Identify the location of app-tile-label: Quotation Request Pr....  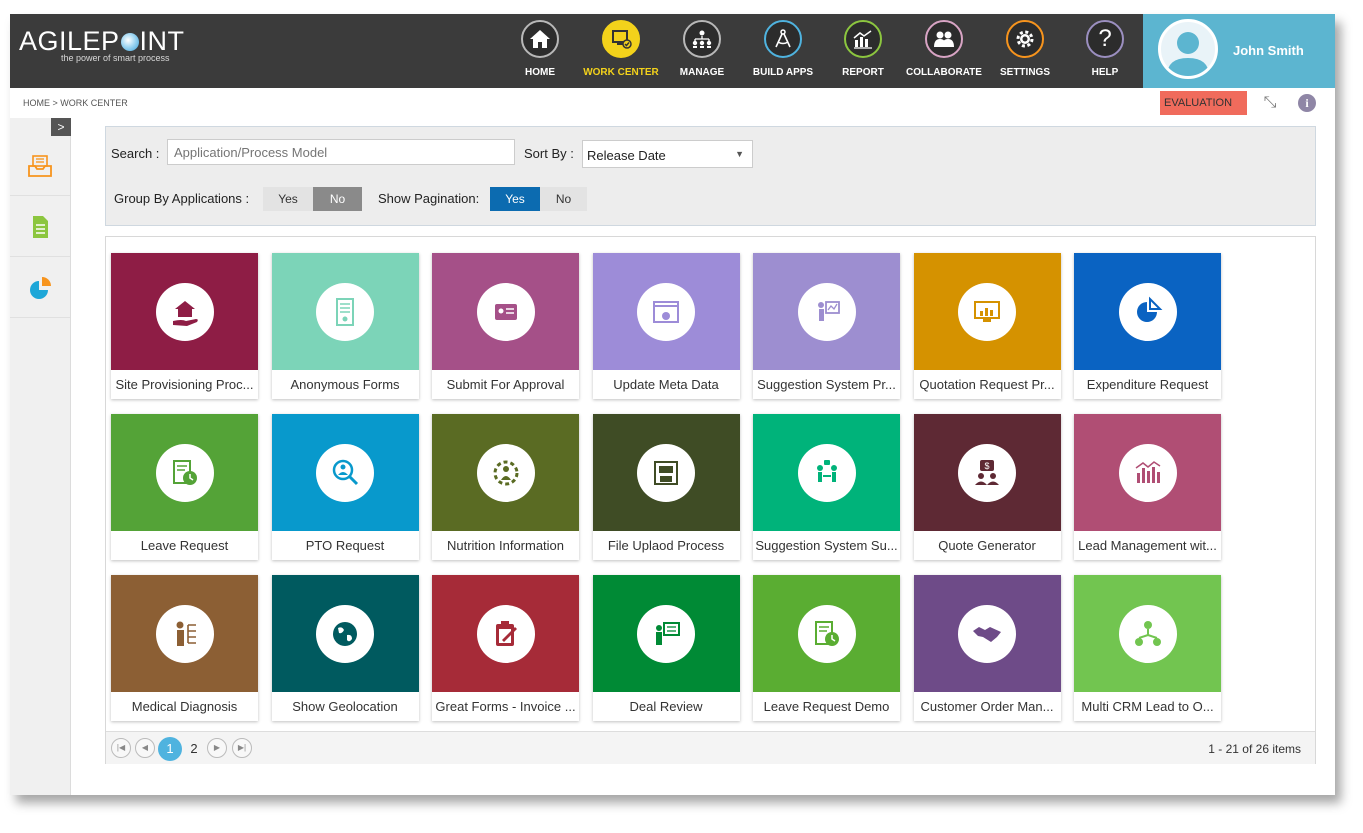
(987, 384).